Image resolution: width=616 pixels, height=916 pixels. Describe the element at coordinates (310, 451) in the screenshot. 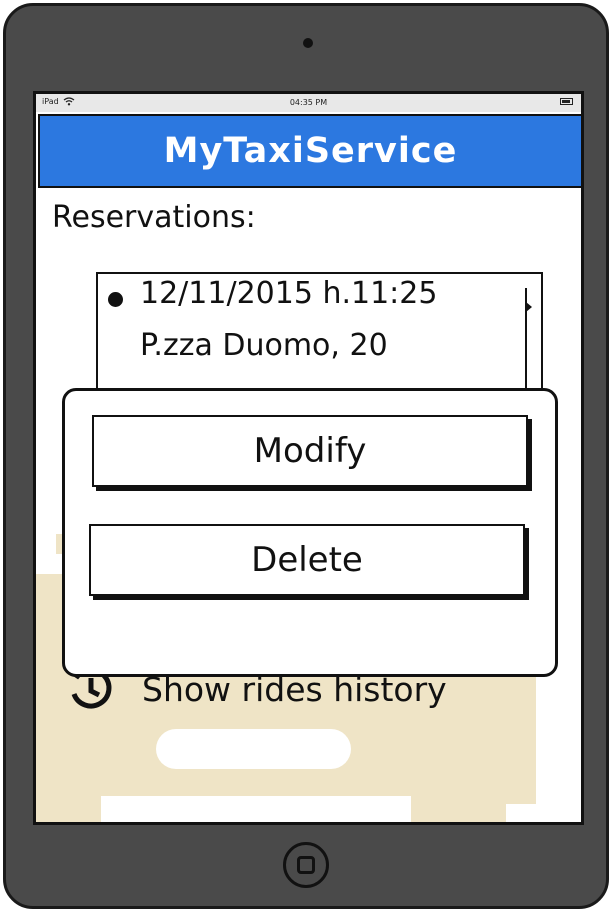

I see `modify-button: Modify` at that location.